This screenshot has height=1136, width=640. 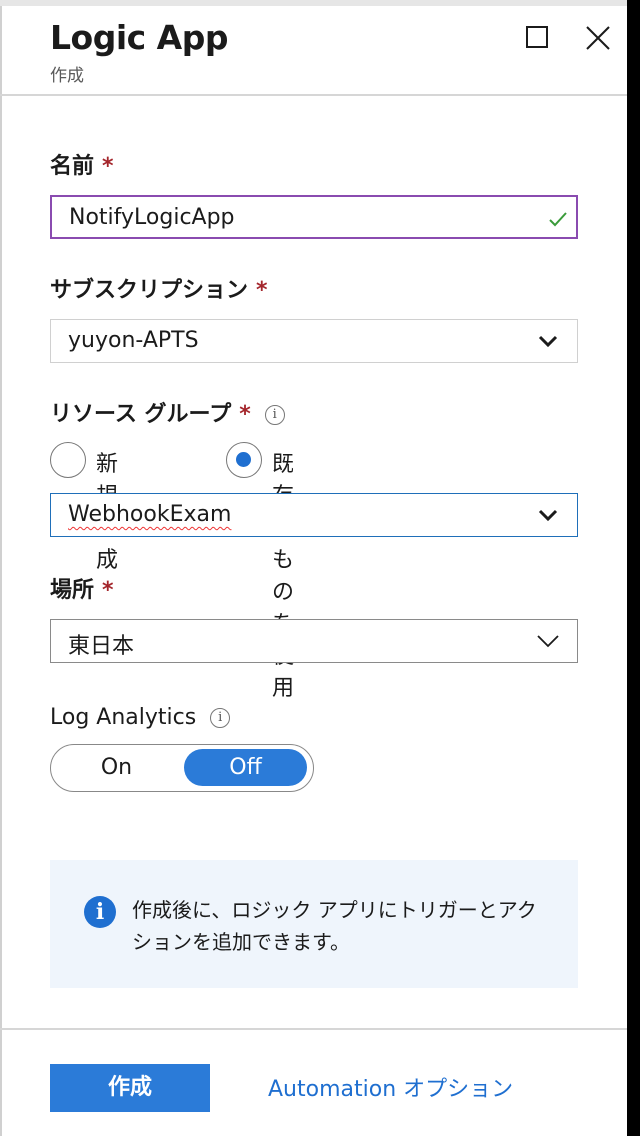 What do you see at coordinates (130, 1088) in the screenshot?
I see `create-button: 作成` at bounding box center [130, 1088].